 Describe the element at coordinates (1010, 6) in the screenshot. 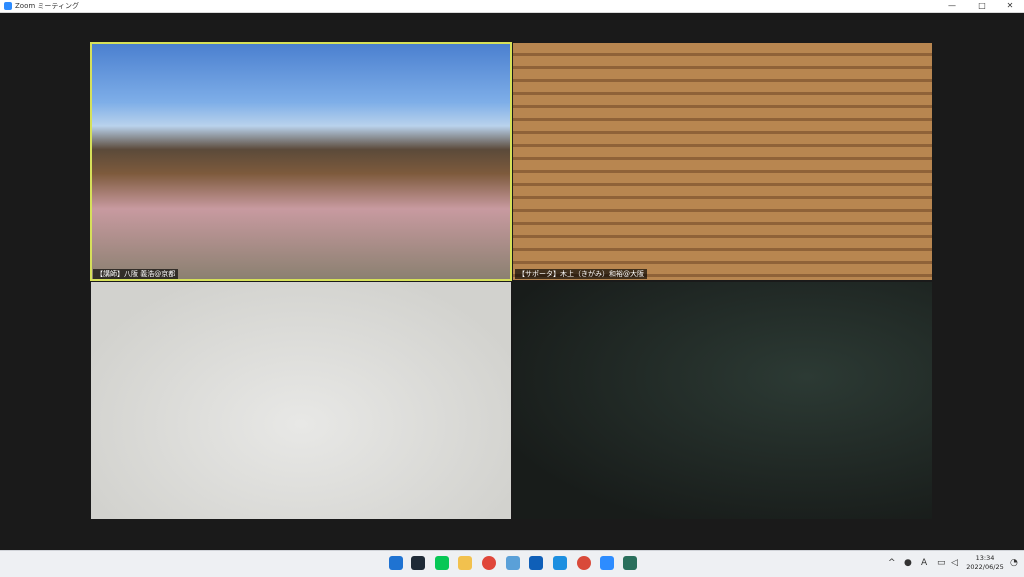

I see `close-button: ✕` at that location.